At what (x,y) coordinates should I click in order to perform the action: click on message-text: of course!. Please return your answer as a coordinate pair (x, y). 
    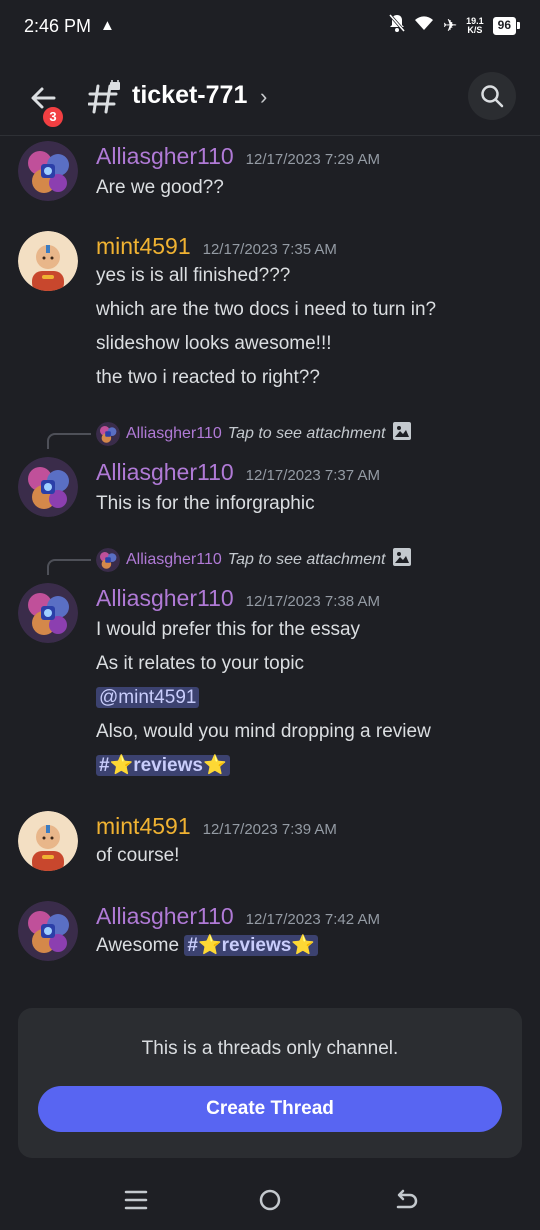
    Looking at the image, I should click on (138, 855).